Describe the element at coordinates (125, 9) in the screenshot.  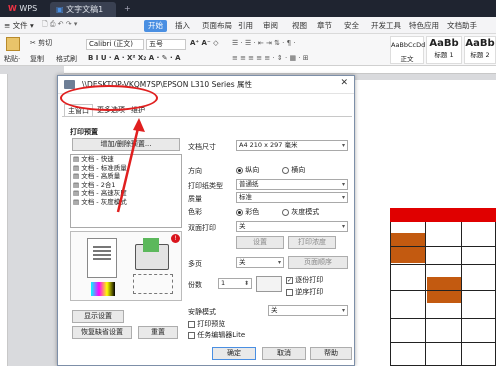
I see `new-tab-button: +` at that location.